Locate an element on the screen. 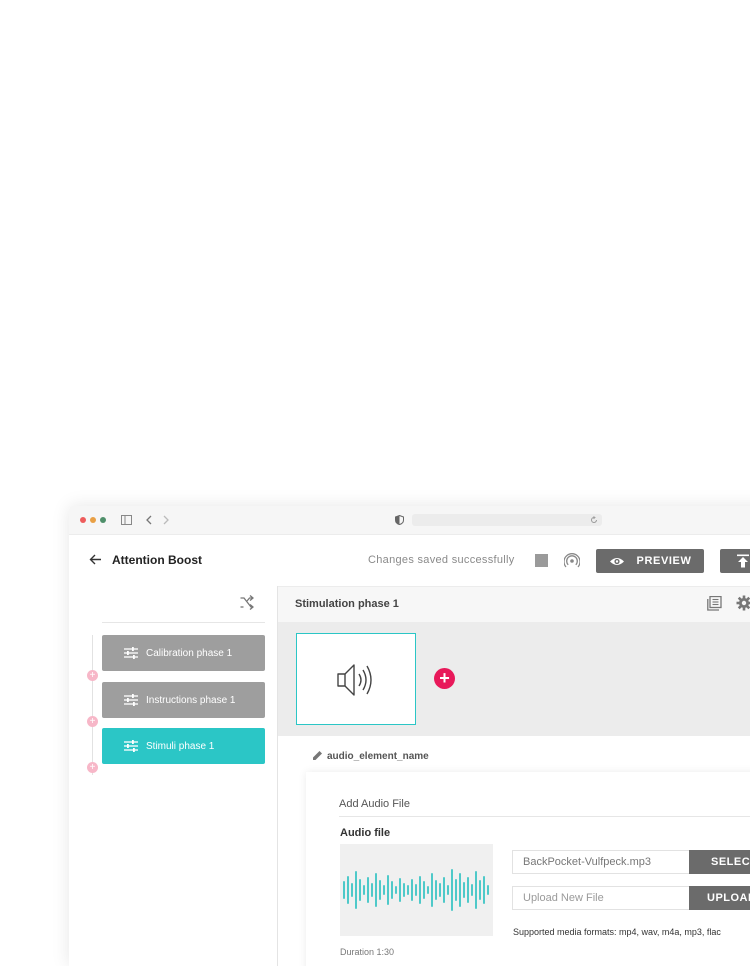 The width and height of the screenshot is (750, 966). upload-label: UPLOAD is located at coordinates (728, 898).